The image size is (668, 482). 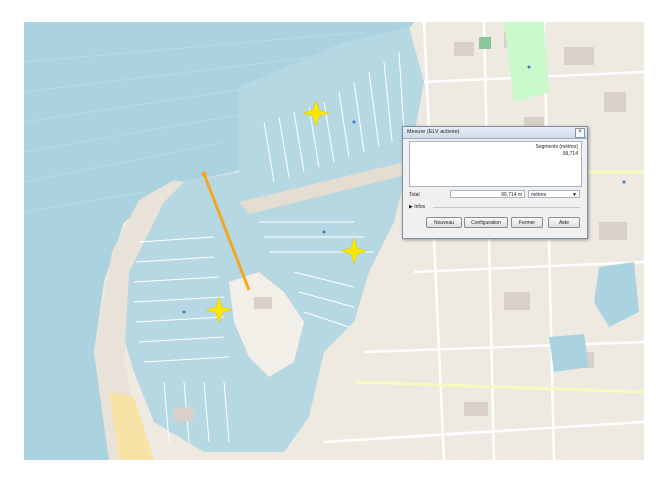 I want to click on unit-select: mètres ▼, so click(x=554, y=194).